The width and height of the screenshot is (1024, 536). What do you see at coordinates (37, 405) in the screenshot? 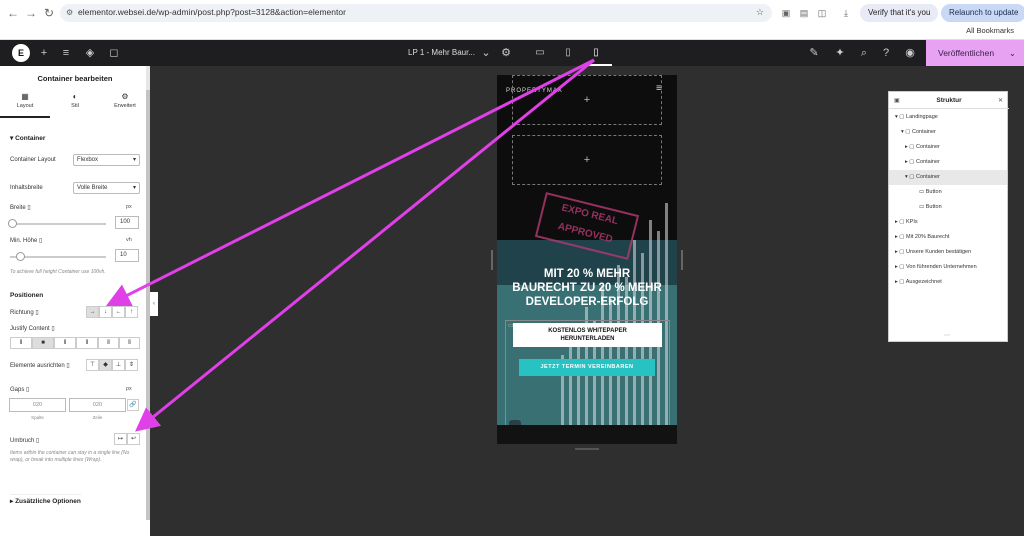
I see `gap-column-input: 020` at bounding box center [37, 405].